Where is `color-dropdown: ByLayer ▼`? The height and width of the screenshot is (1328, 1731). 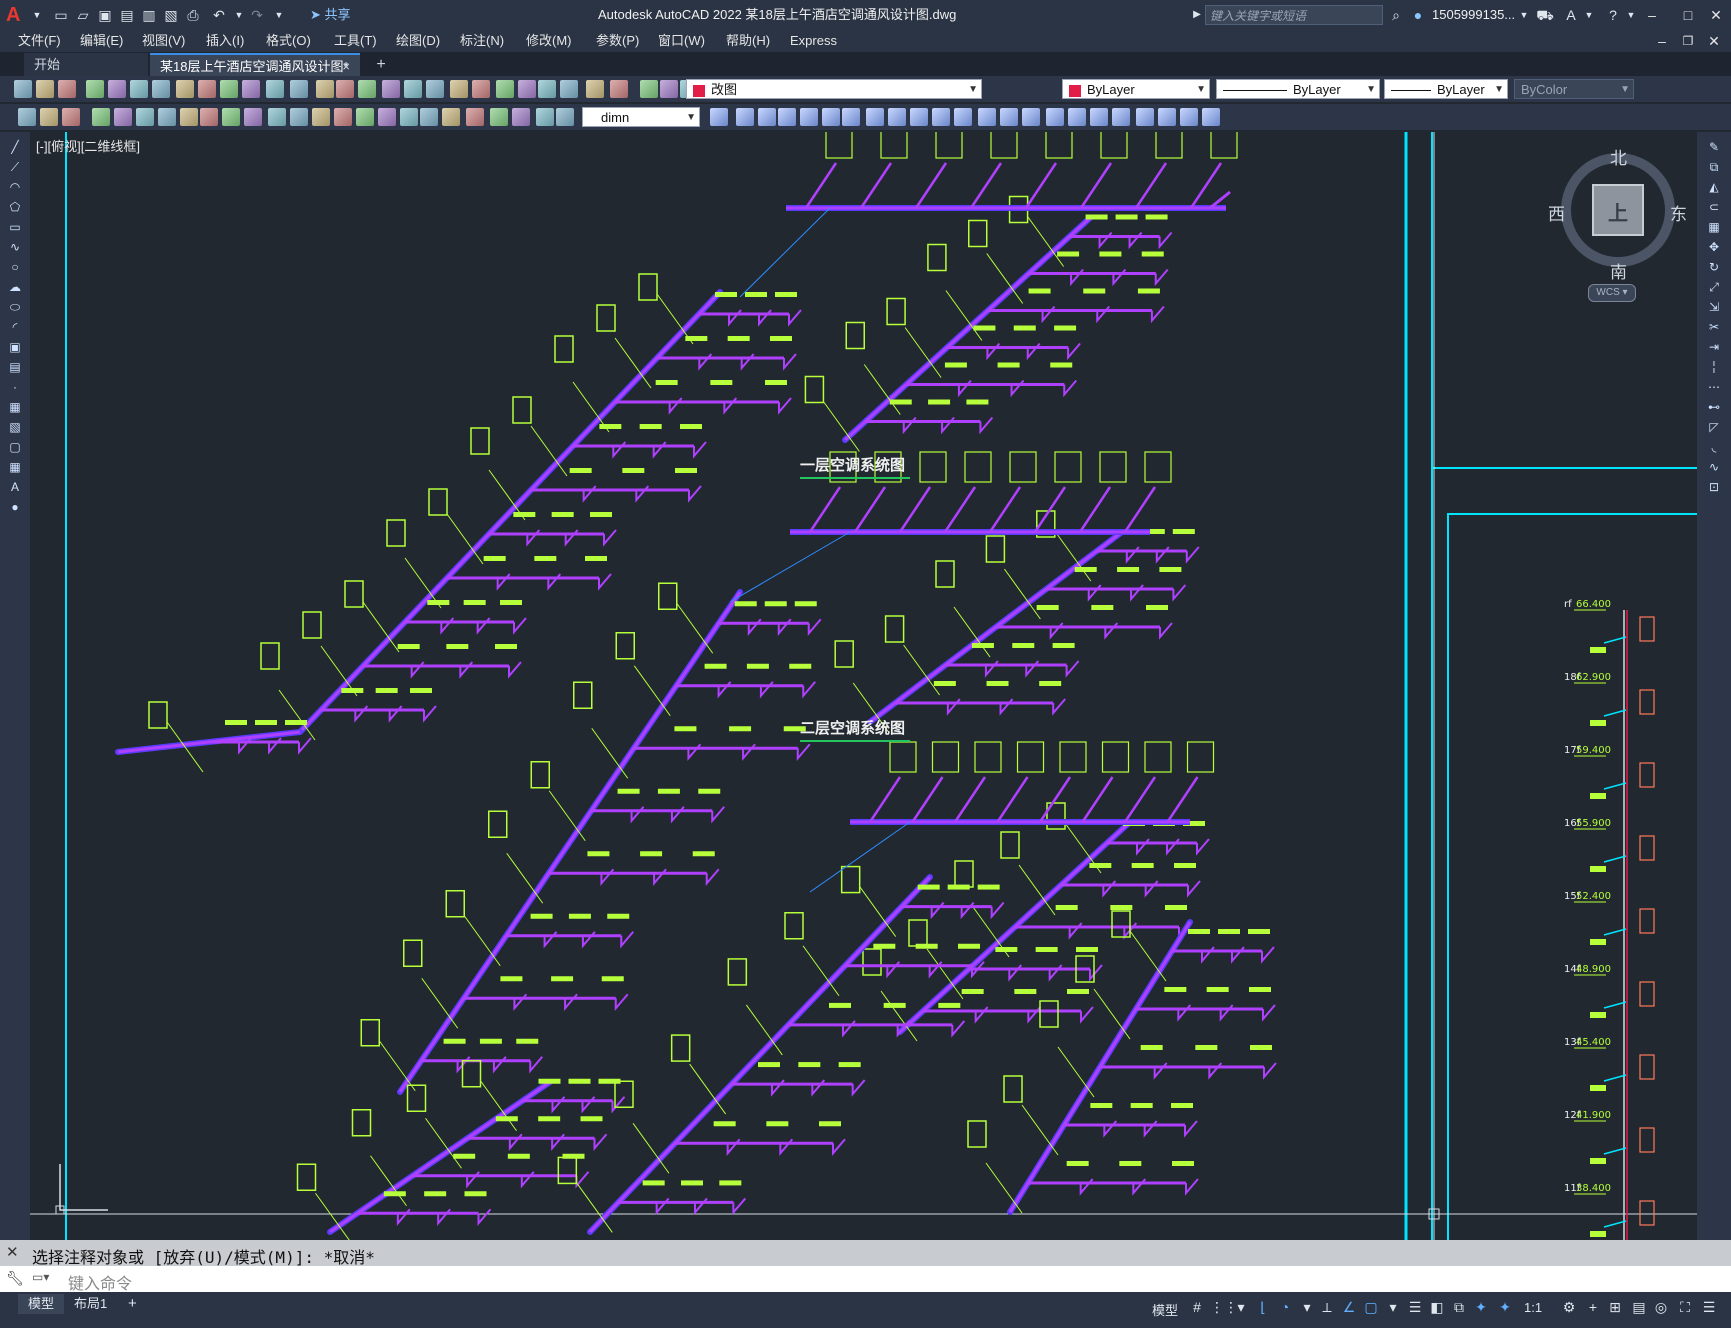 color-dropdown: ByLayer ▼ is located at coordinates (1136, 89).